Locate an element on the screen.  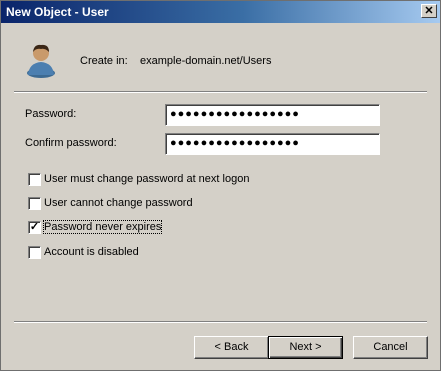
close-icon: ✕ is located at coordinates (429, 11).